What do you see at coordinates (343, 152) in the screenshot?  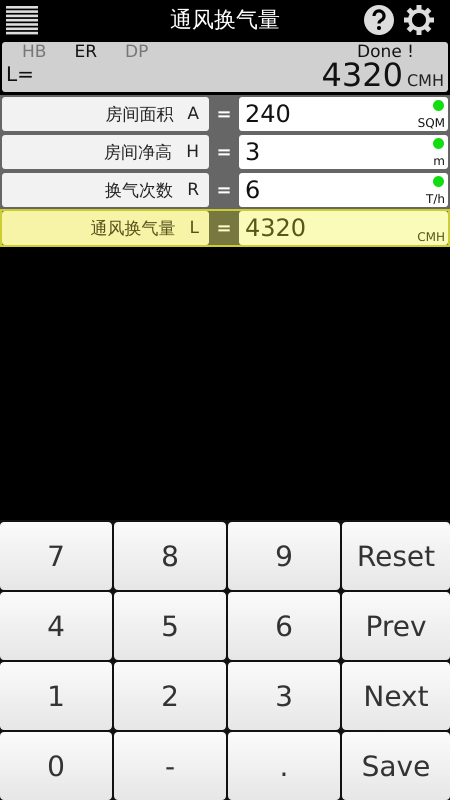 I see `value-field: 3 m` at bounding box center [343, 152].